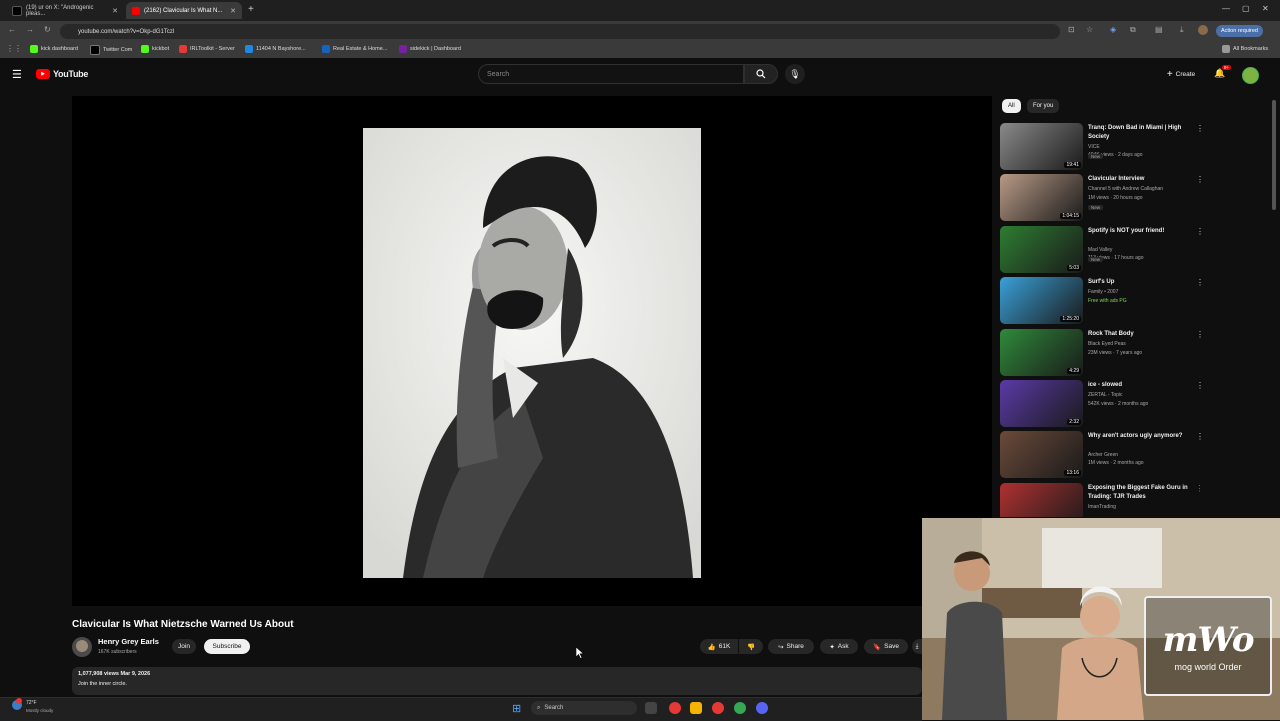 This screenshot has width=1280, height=721. I want to click on maximize-icon: ▢, so click(1246, 8).